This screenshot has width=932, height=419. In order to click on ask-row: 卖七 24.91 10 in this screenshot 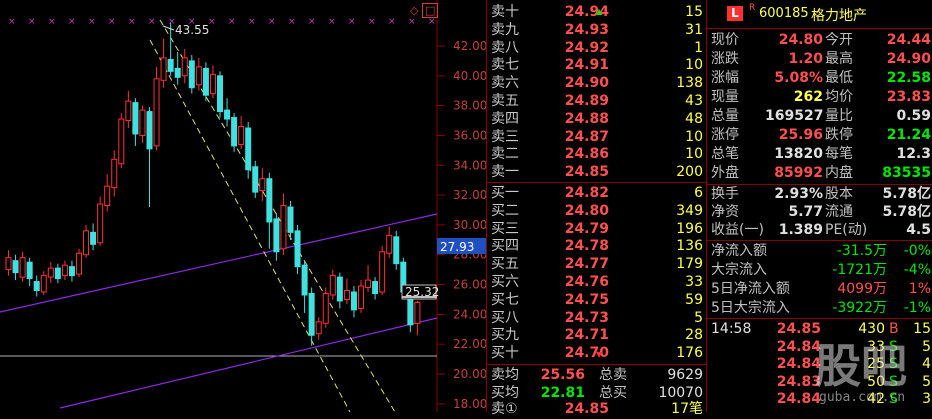, I will do `click(597, 65)`.